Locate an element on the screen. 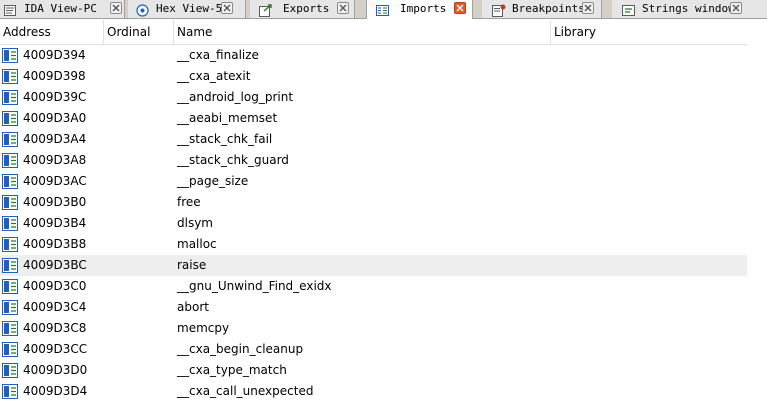 The height and width of the screenshot is (403, 767). table-row: 4009D398 __cxa_atexit is located at coordinates (373, 76).